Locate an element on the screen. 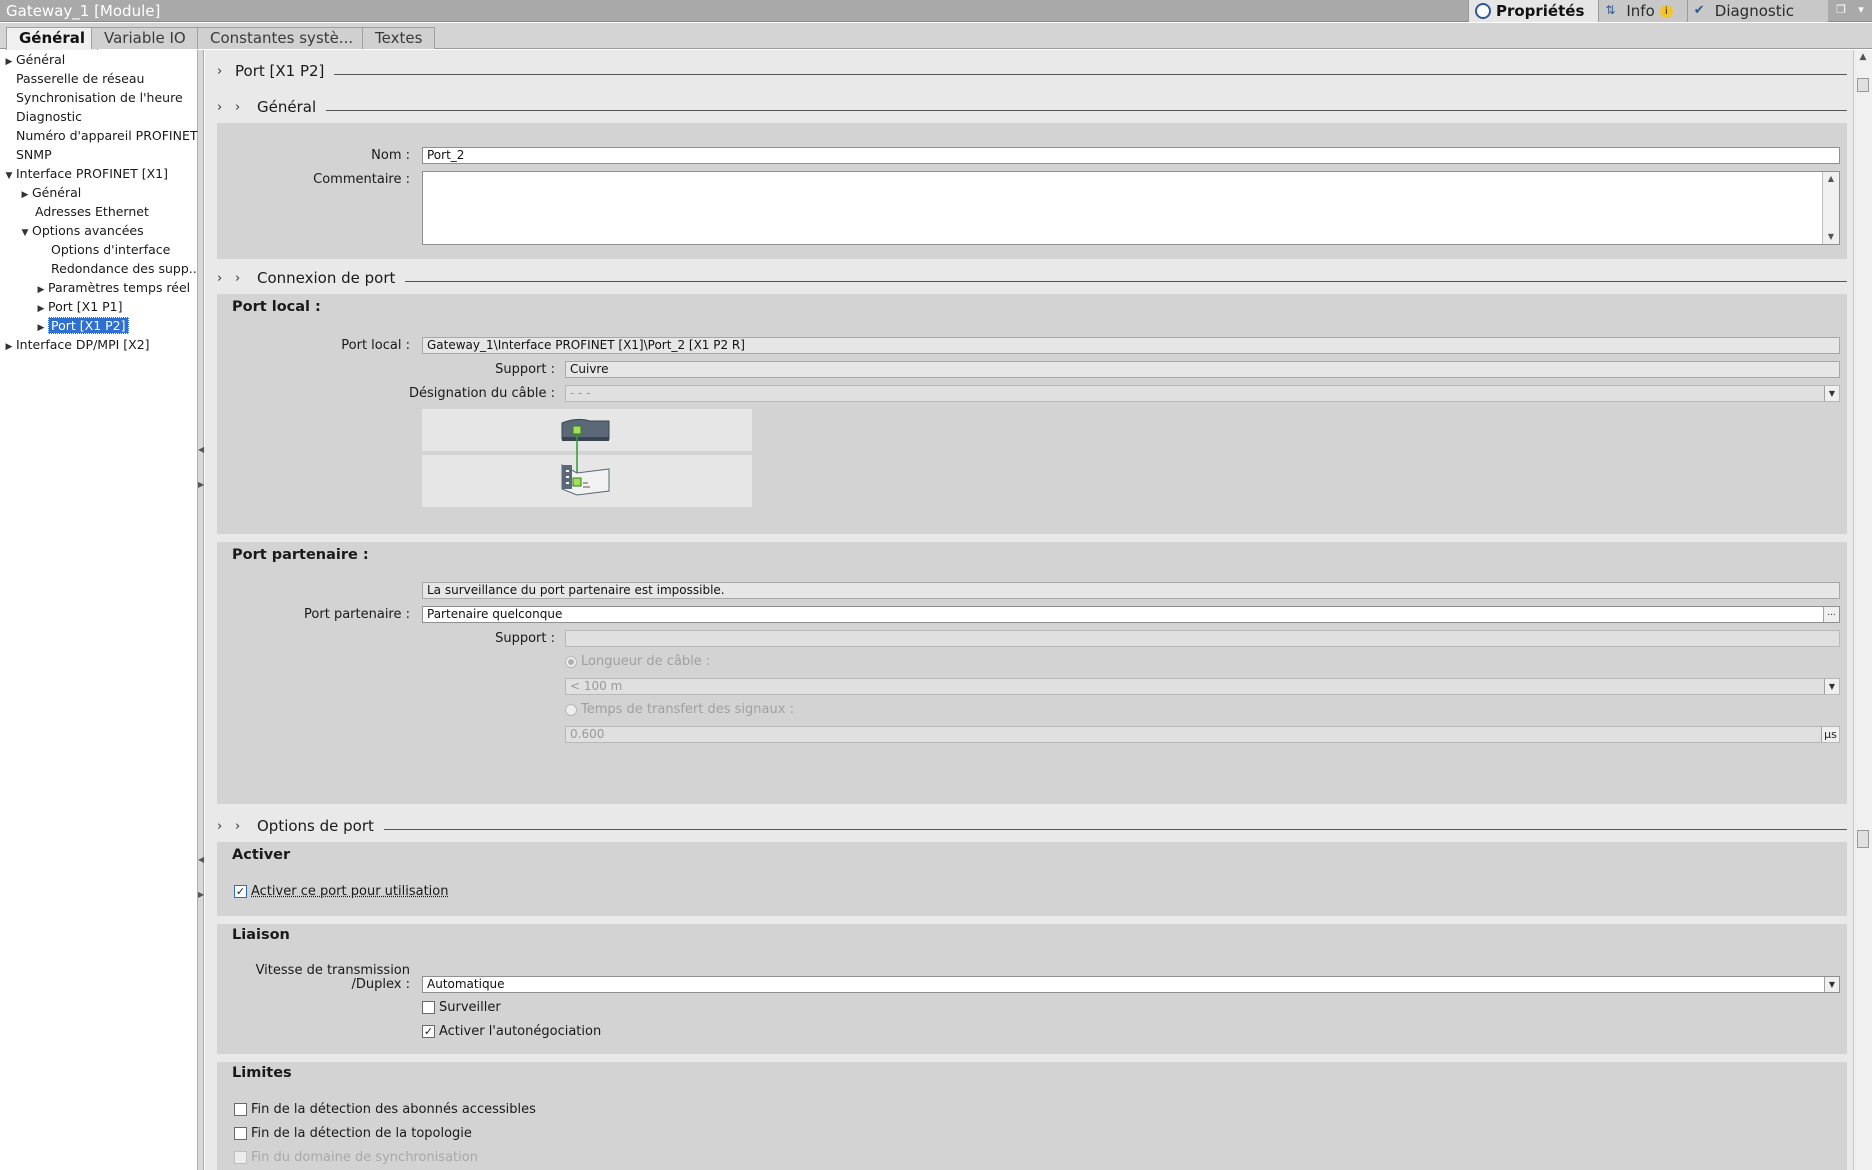 This screenshot has height=1170, width=1872. cable-length-select: < 100 m ▼ is located at coordinates (1202, 686).